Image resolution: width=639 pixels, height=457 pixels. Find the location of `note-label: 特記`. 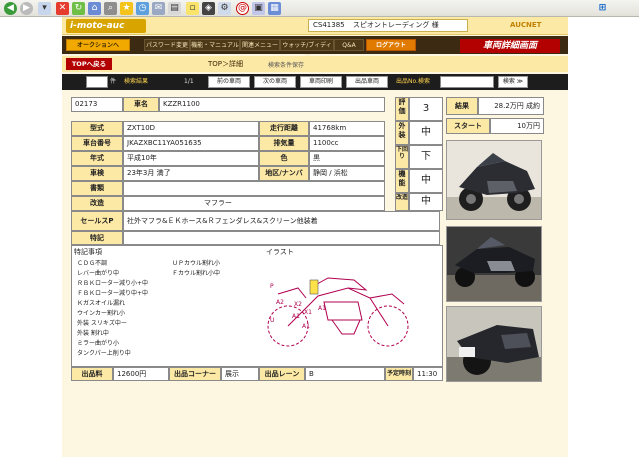

note-label: 特記 is located at coordinates (97, 238).